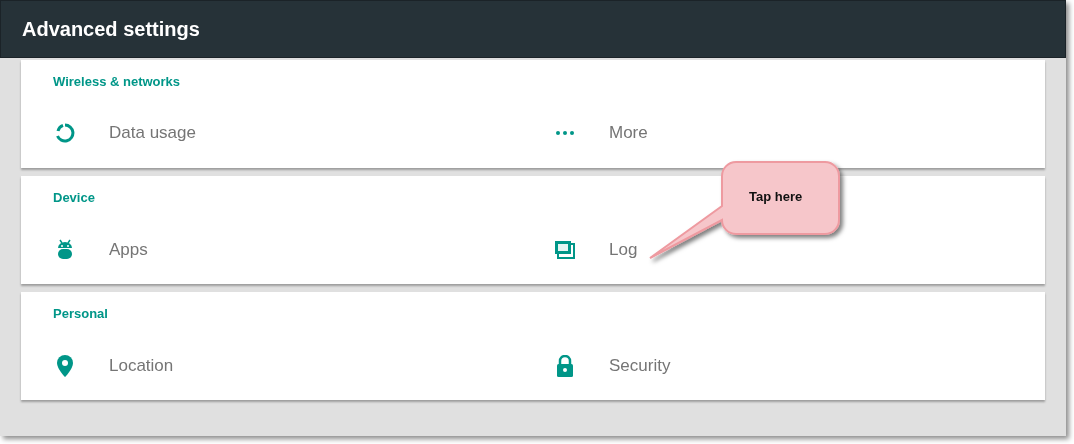 Image resolution: width=1074 pixels, height=444 pixels. What do you see at coordinates (80, 313) in the screenshot?
I see `section-title: Personal` at bounding box center [80, 313].